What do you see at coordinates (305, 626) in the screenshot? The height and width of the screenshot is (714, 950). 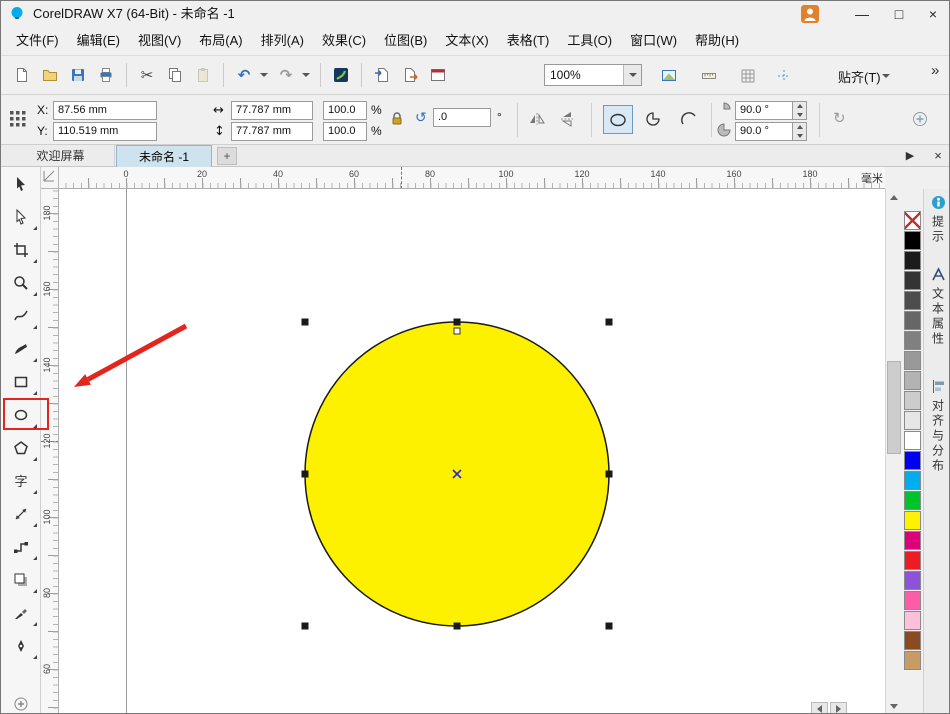 I see `selection-handle-bottom-left` at bounding box center [305, 626].